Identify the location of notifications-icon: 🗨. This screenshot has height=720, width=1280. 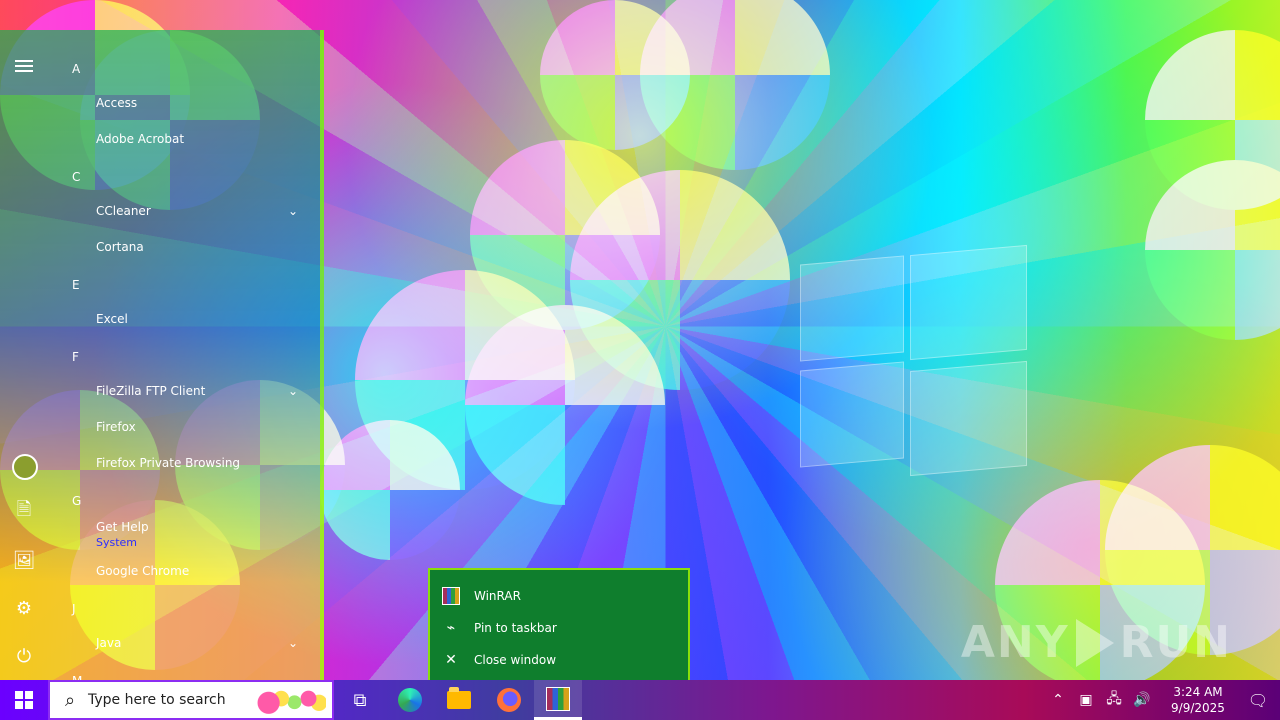
(1258, 700).